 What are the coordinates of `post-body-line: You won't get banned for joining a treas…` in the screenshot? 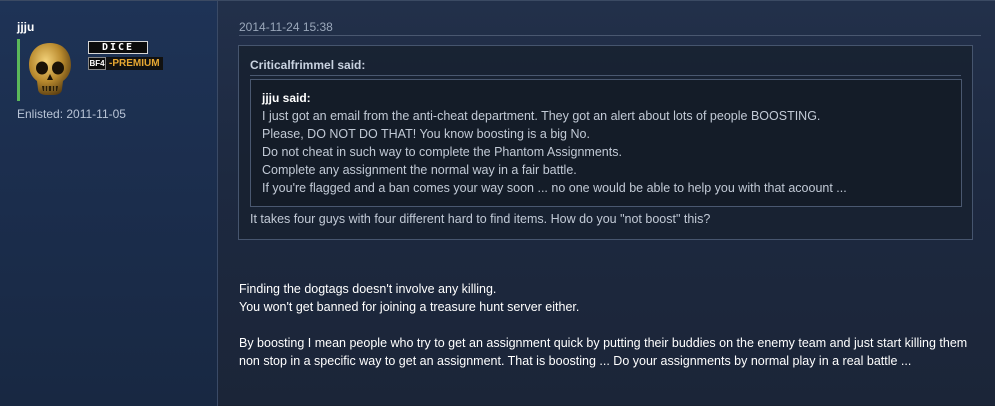 It's located at (409, 307).